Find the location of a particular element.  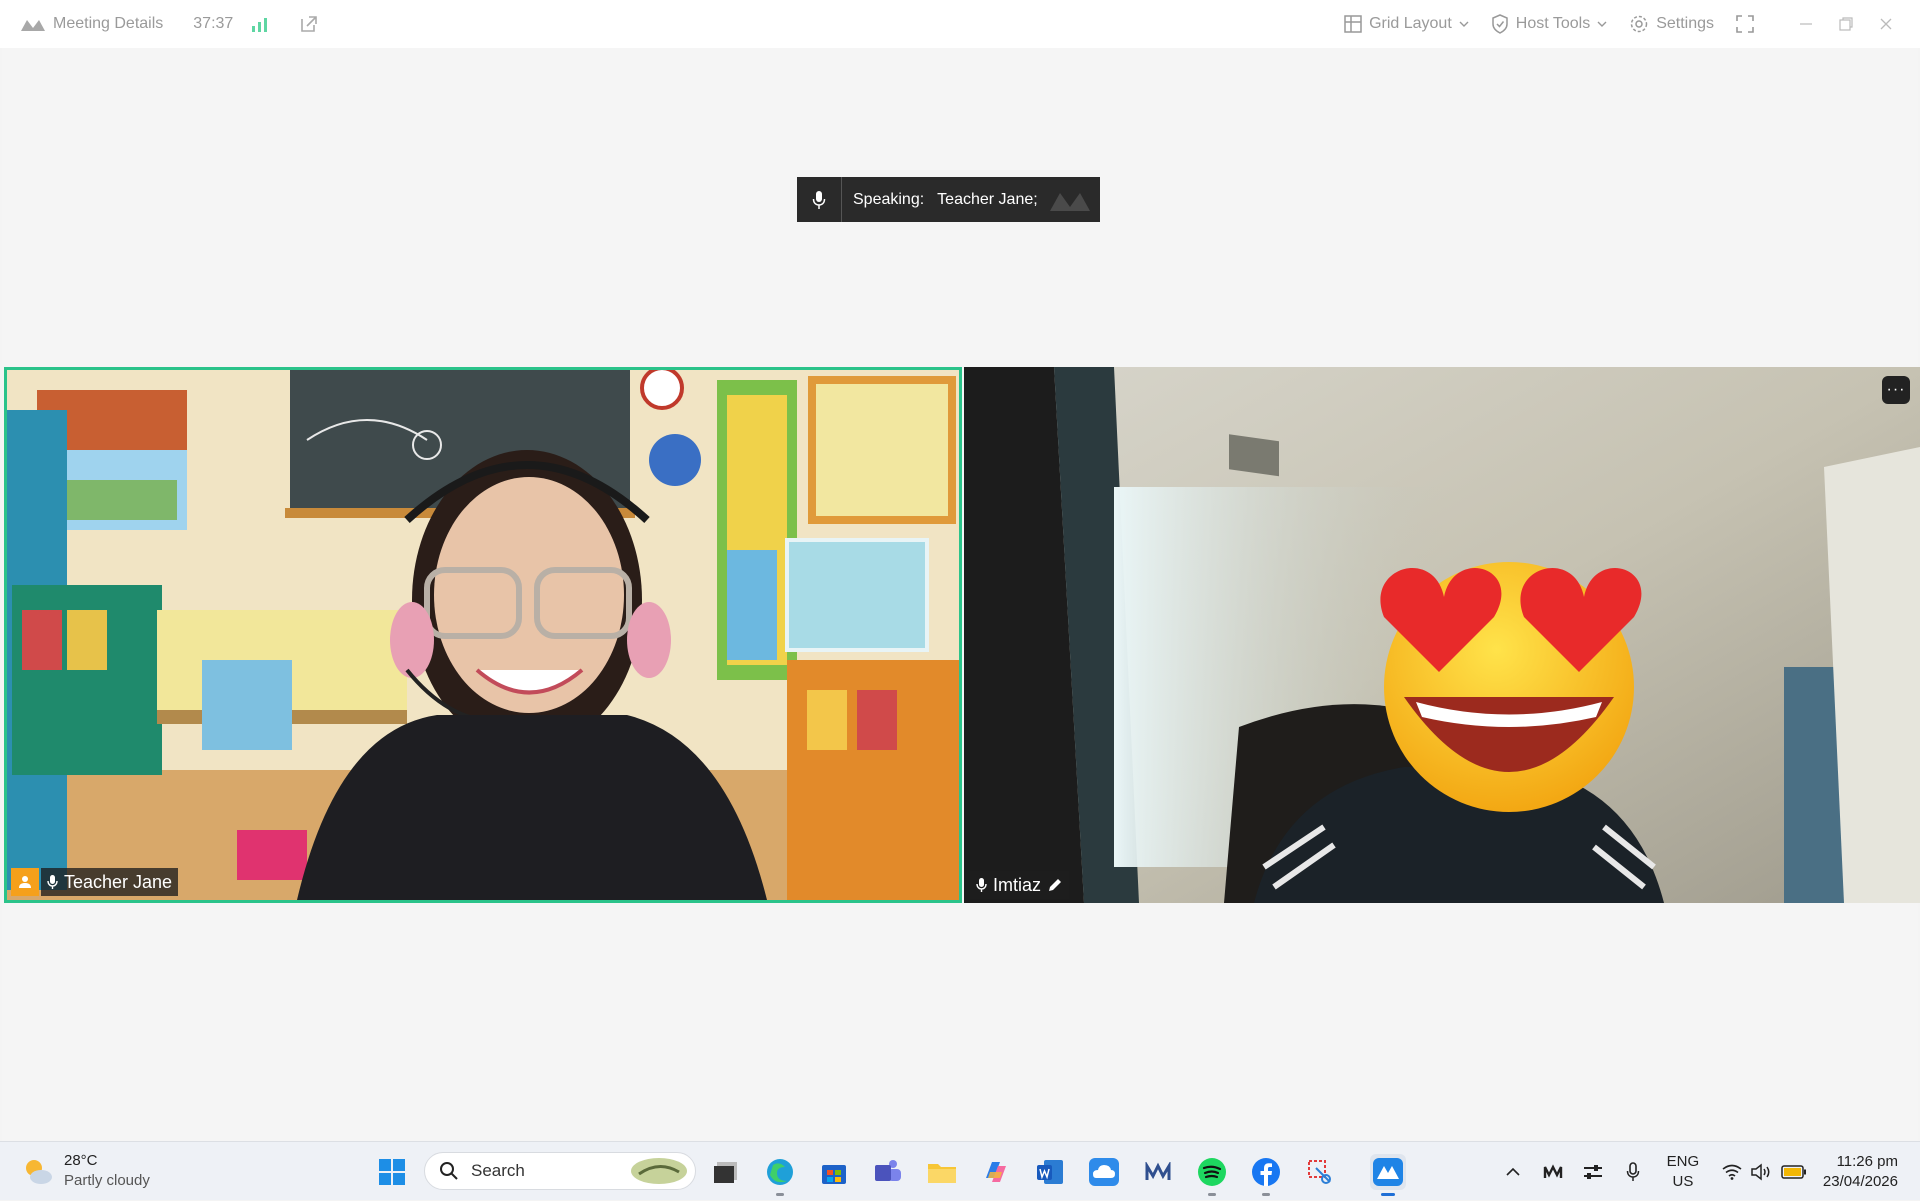

tray-meeting-app is located at coordinates (1553, 1171).